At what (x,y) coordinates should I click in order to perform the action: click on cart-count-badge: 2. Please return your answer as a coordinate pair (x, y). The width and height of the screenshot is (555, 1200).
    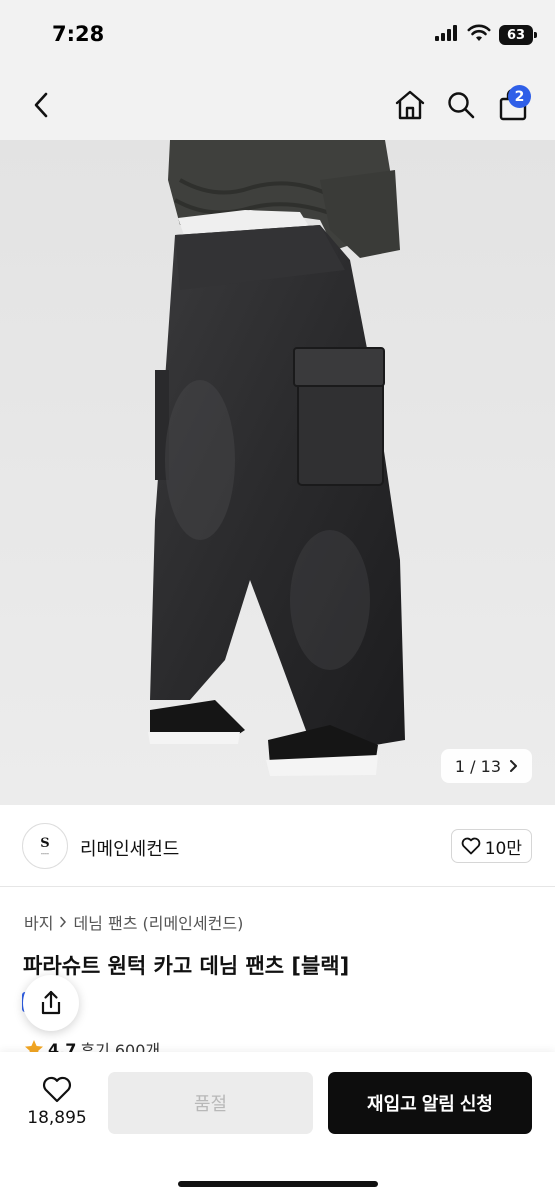
    Looking at the image, I should click on (519, 96).